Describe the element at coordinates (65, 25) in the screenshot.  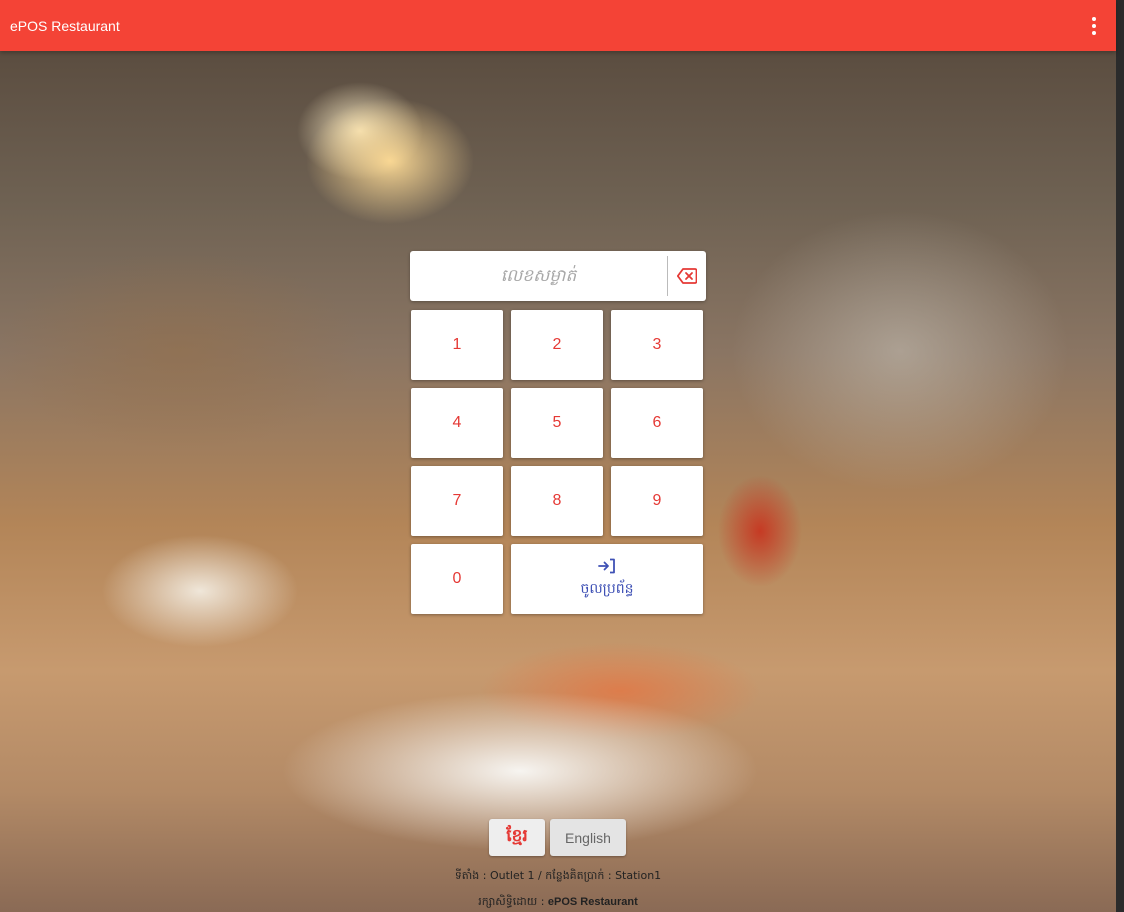
I see `app-title: ePOS Restaurant` at that location.